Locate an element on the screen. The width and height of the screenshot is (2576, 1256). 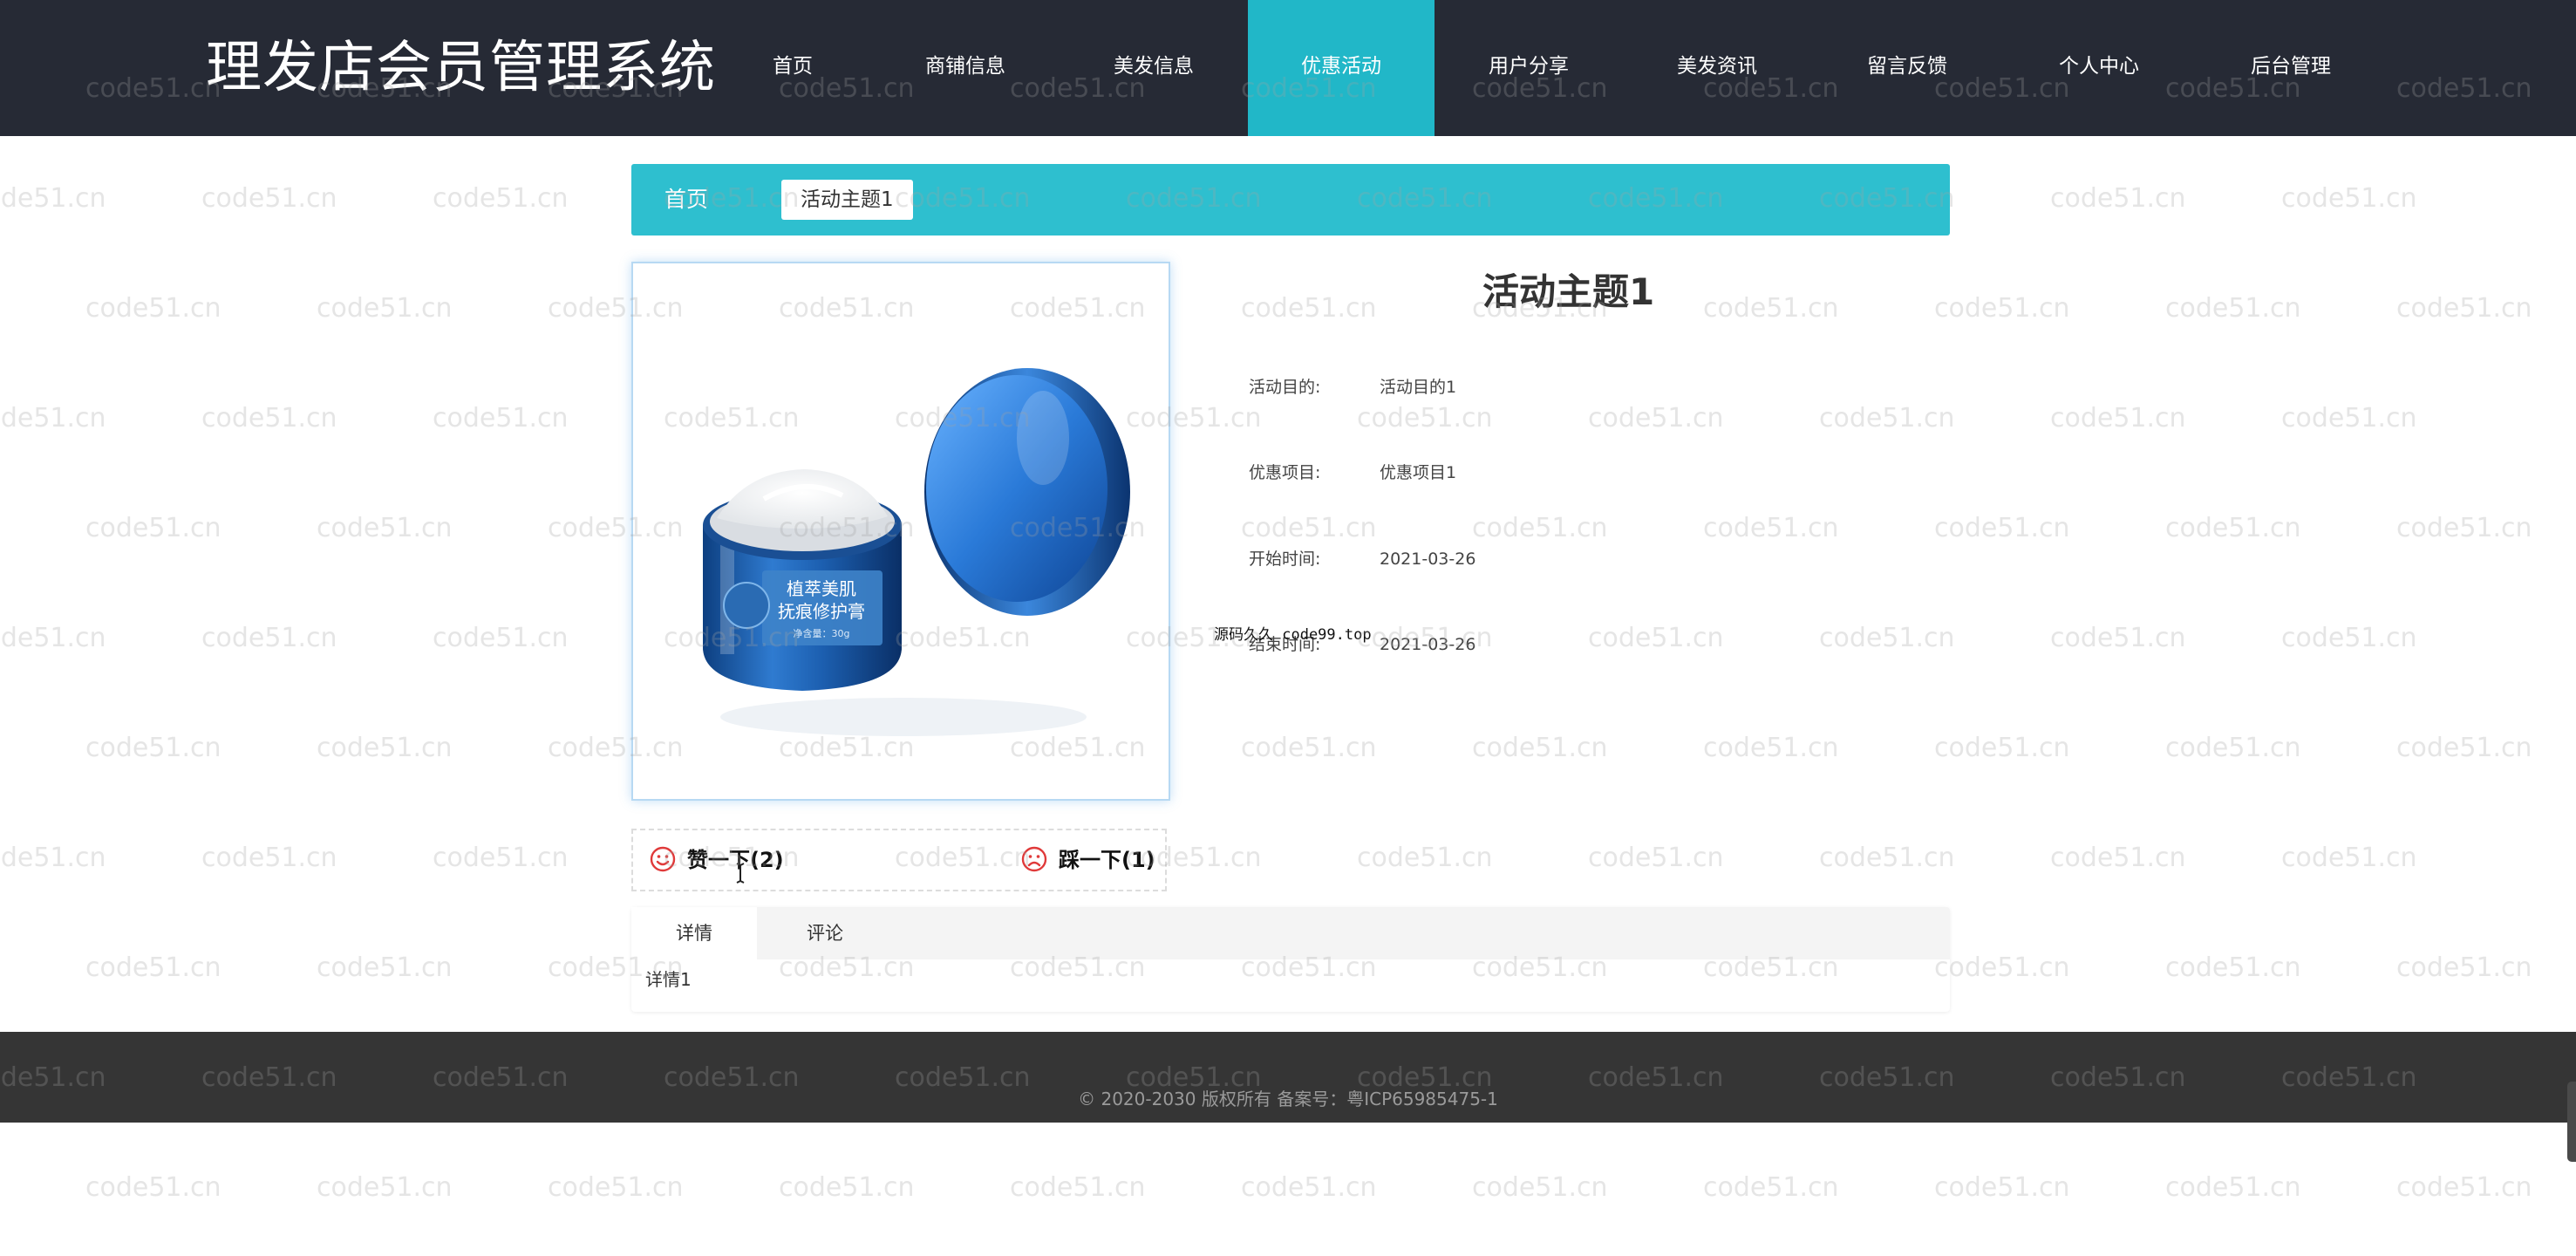
jar-label-line-2: 抚痕修护膏 is located at coordinates (822, 611).